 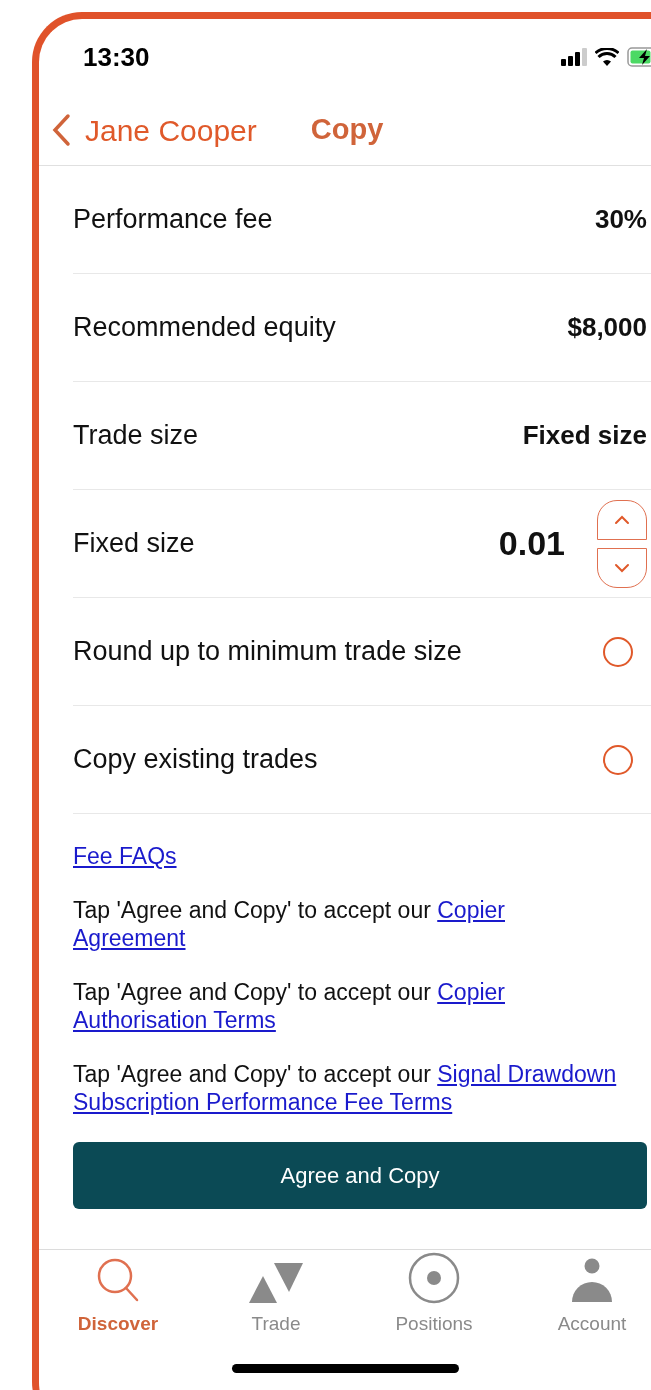 What do you see at coordinates (347, 130) in the screenshot?
I see `page-title: Copy` at bounding box center [347, 130].